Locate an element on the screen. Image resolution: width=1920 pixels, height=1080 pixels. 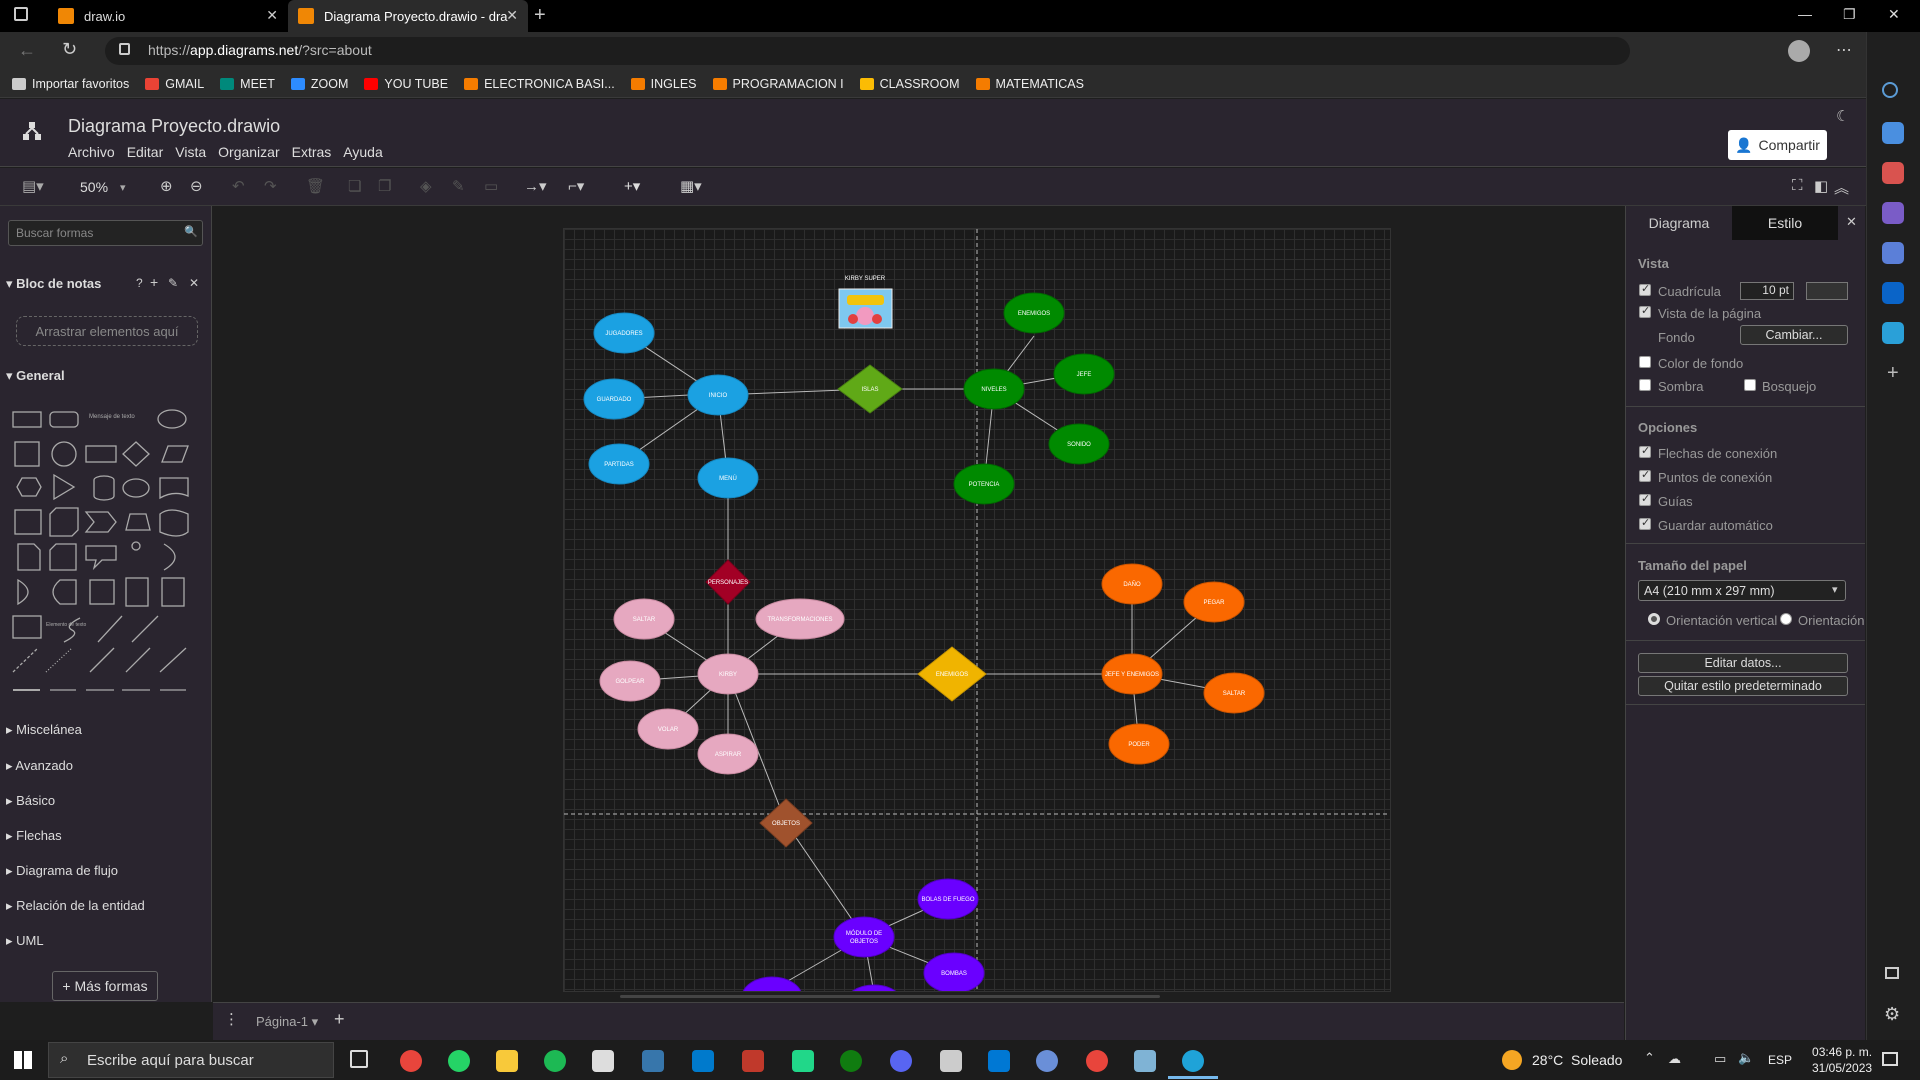
chrome-icon is located at coordinates (411, 1061).